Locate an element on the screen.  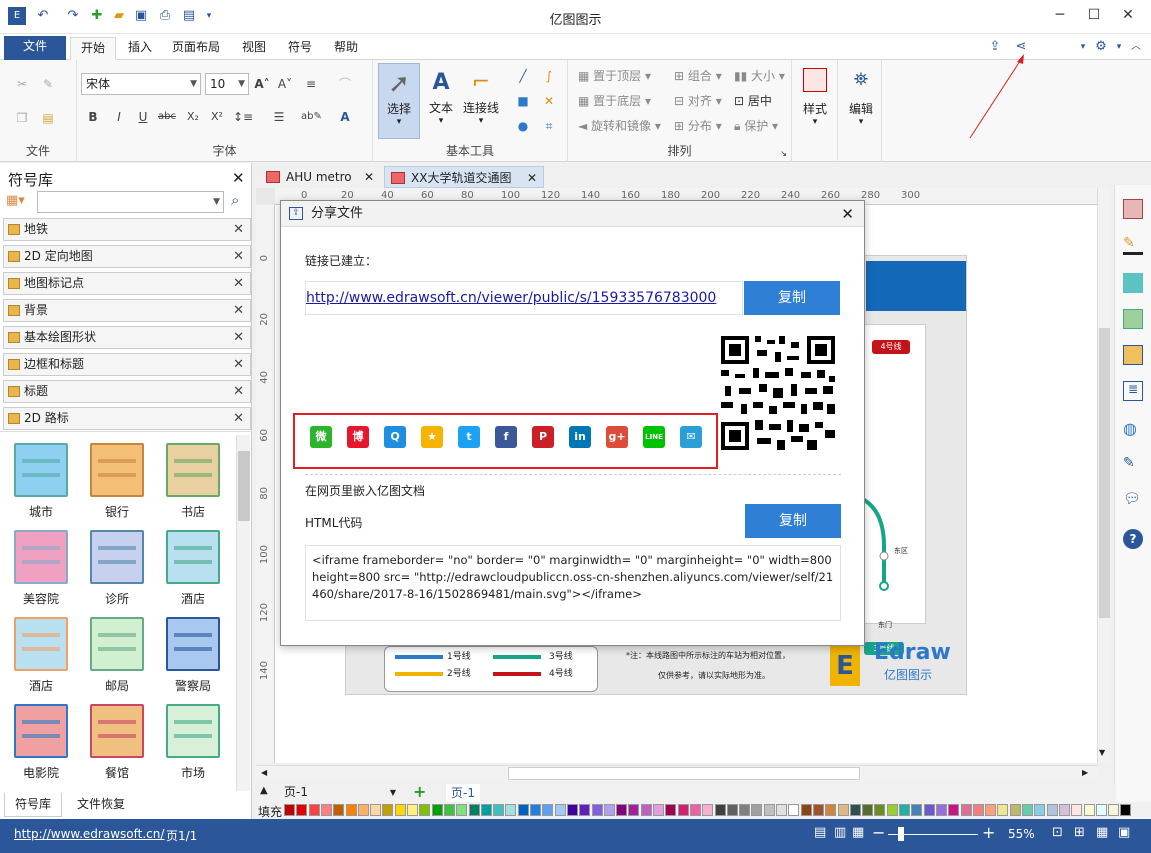
library-item: 地铁 ✕ is located at coordinates (127, 229).